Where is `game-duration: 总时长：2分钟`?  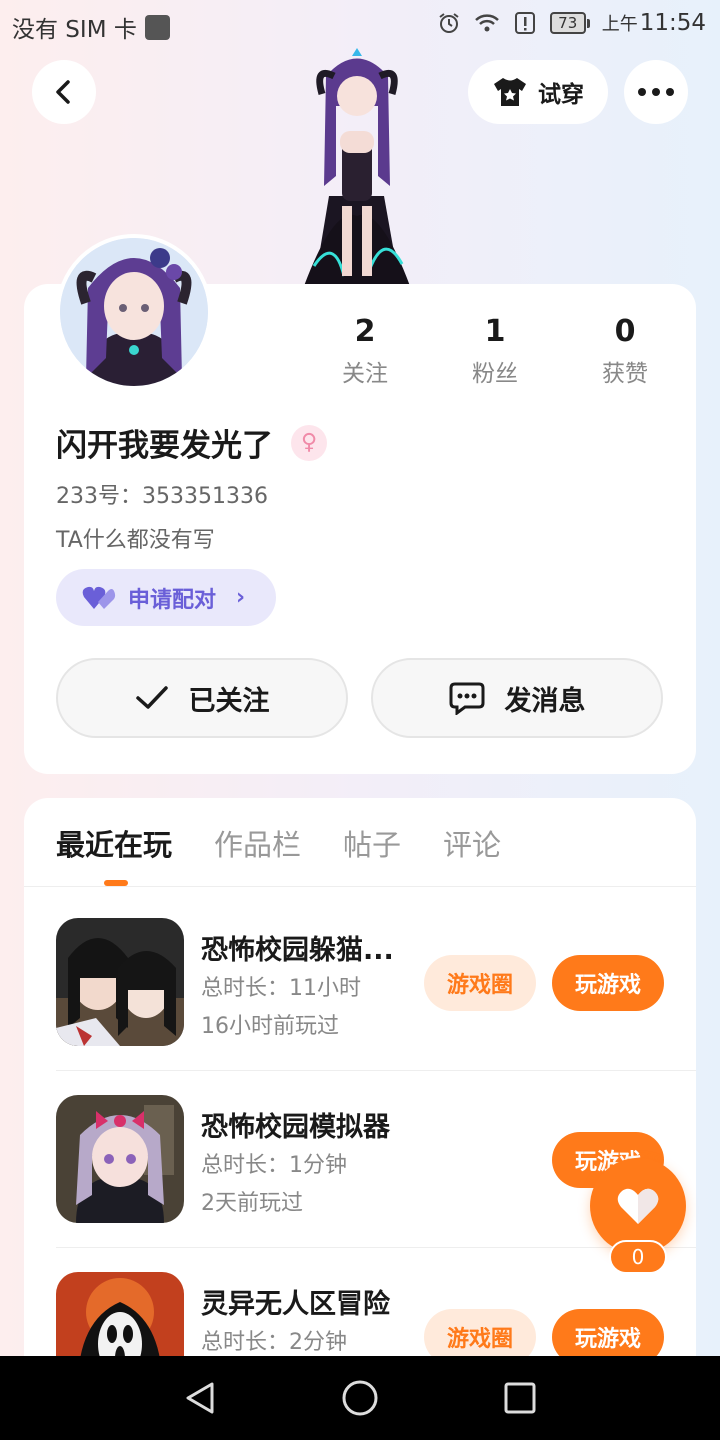
game-duration: 总时长：2分钟 is located at coordinates (274, 1342).